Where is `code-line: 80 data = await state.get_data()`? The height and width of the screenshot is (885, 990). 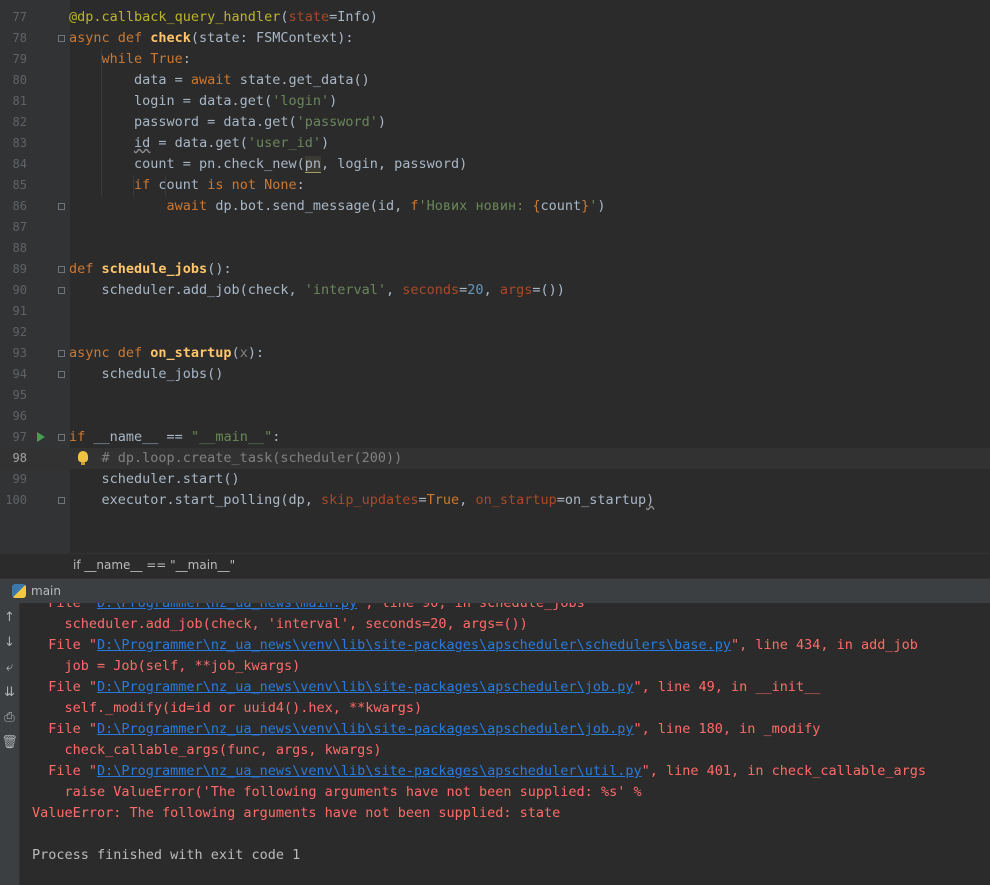 code-line: 80 data = await state.get_data() is located at coordinates (495, 80).